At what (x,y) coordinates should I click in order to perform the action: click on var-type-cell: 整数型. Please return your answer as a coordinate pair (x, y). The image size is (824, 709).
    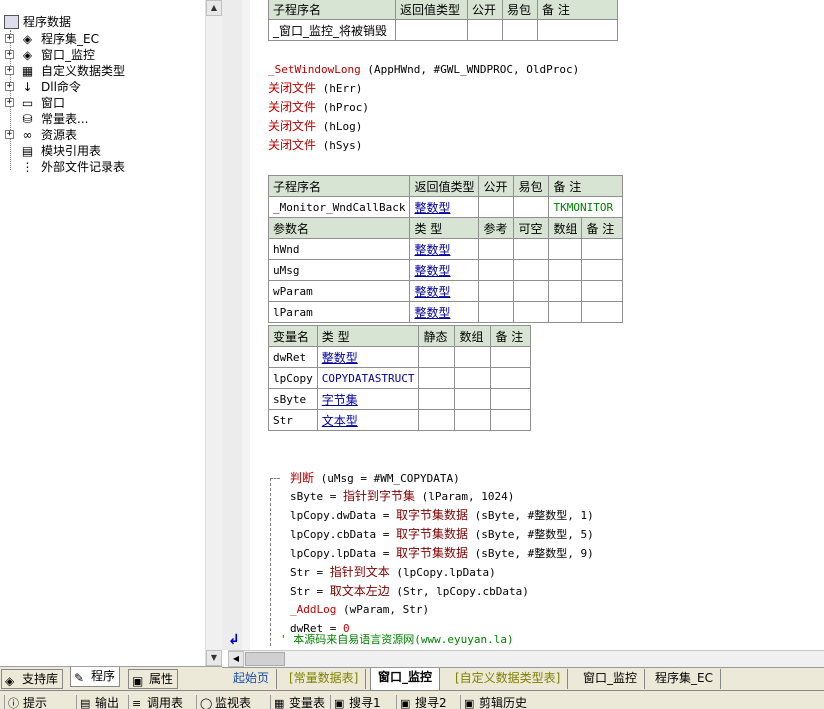
    Looking at the image, I should click on (368, 357).